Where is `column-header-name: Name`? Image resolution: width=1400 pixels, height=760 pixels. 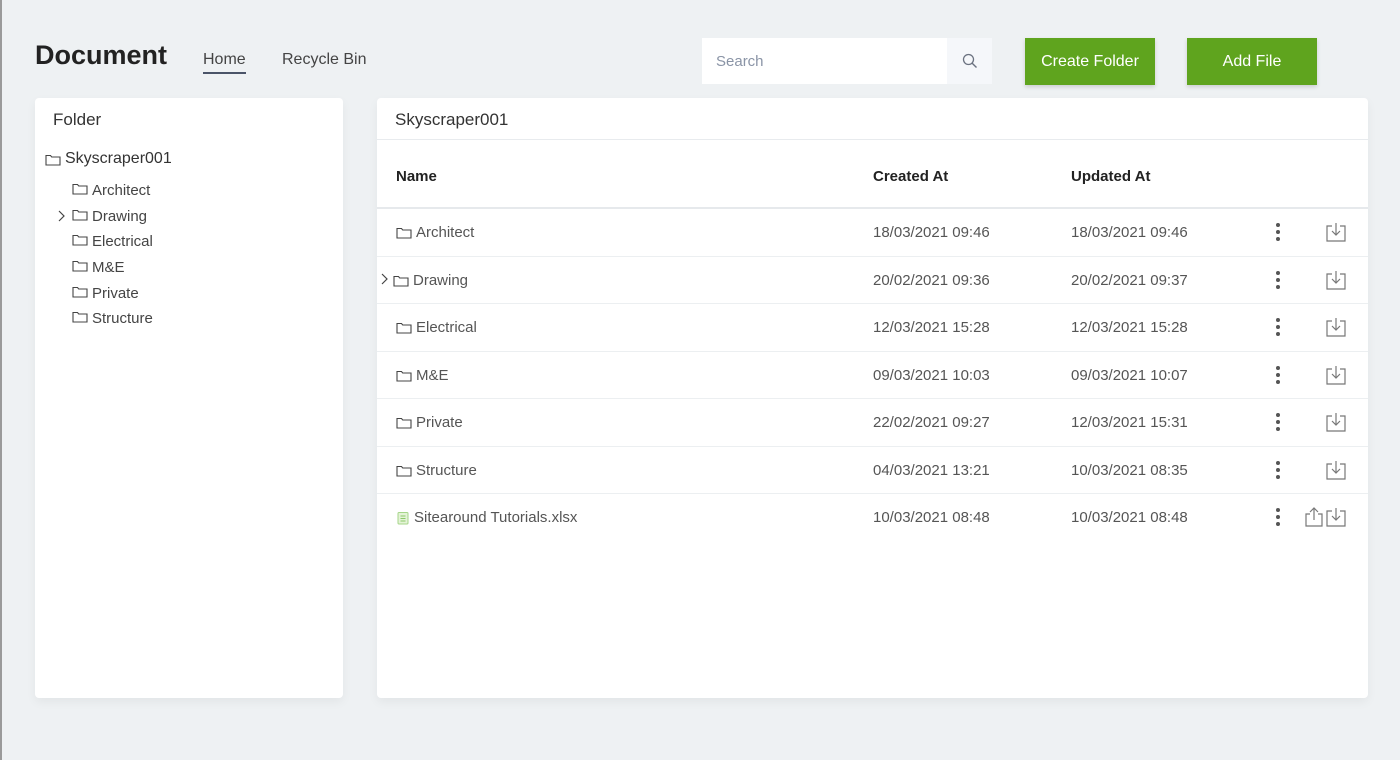 column-header-name: Name is located at coordinates (416, 176).